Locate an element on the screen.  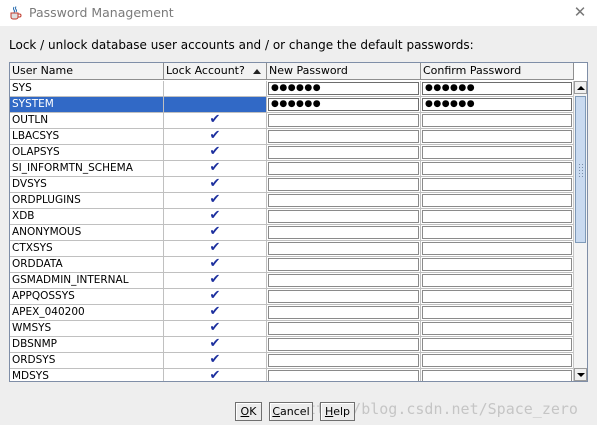
table-row: APEX_040200 ✔ is located at coordinates (292, 313).